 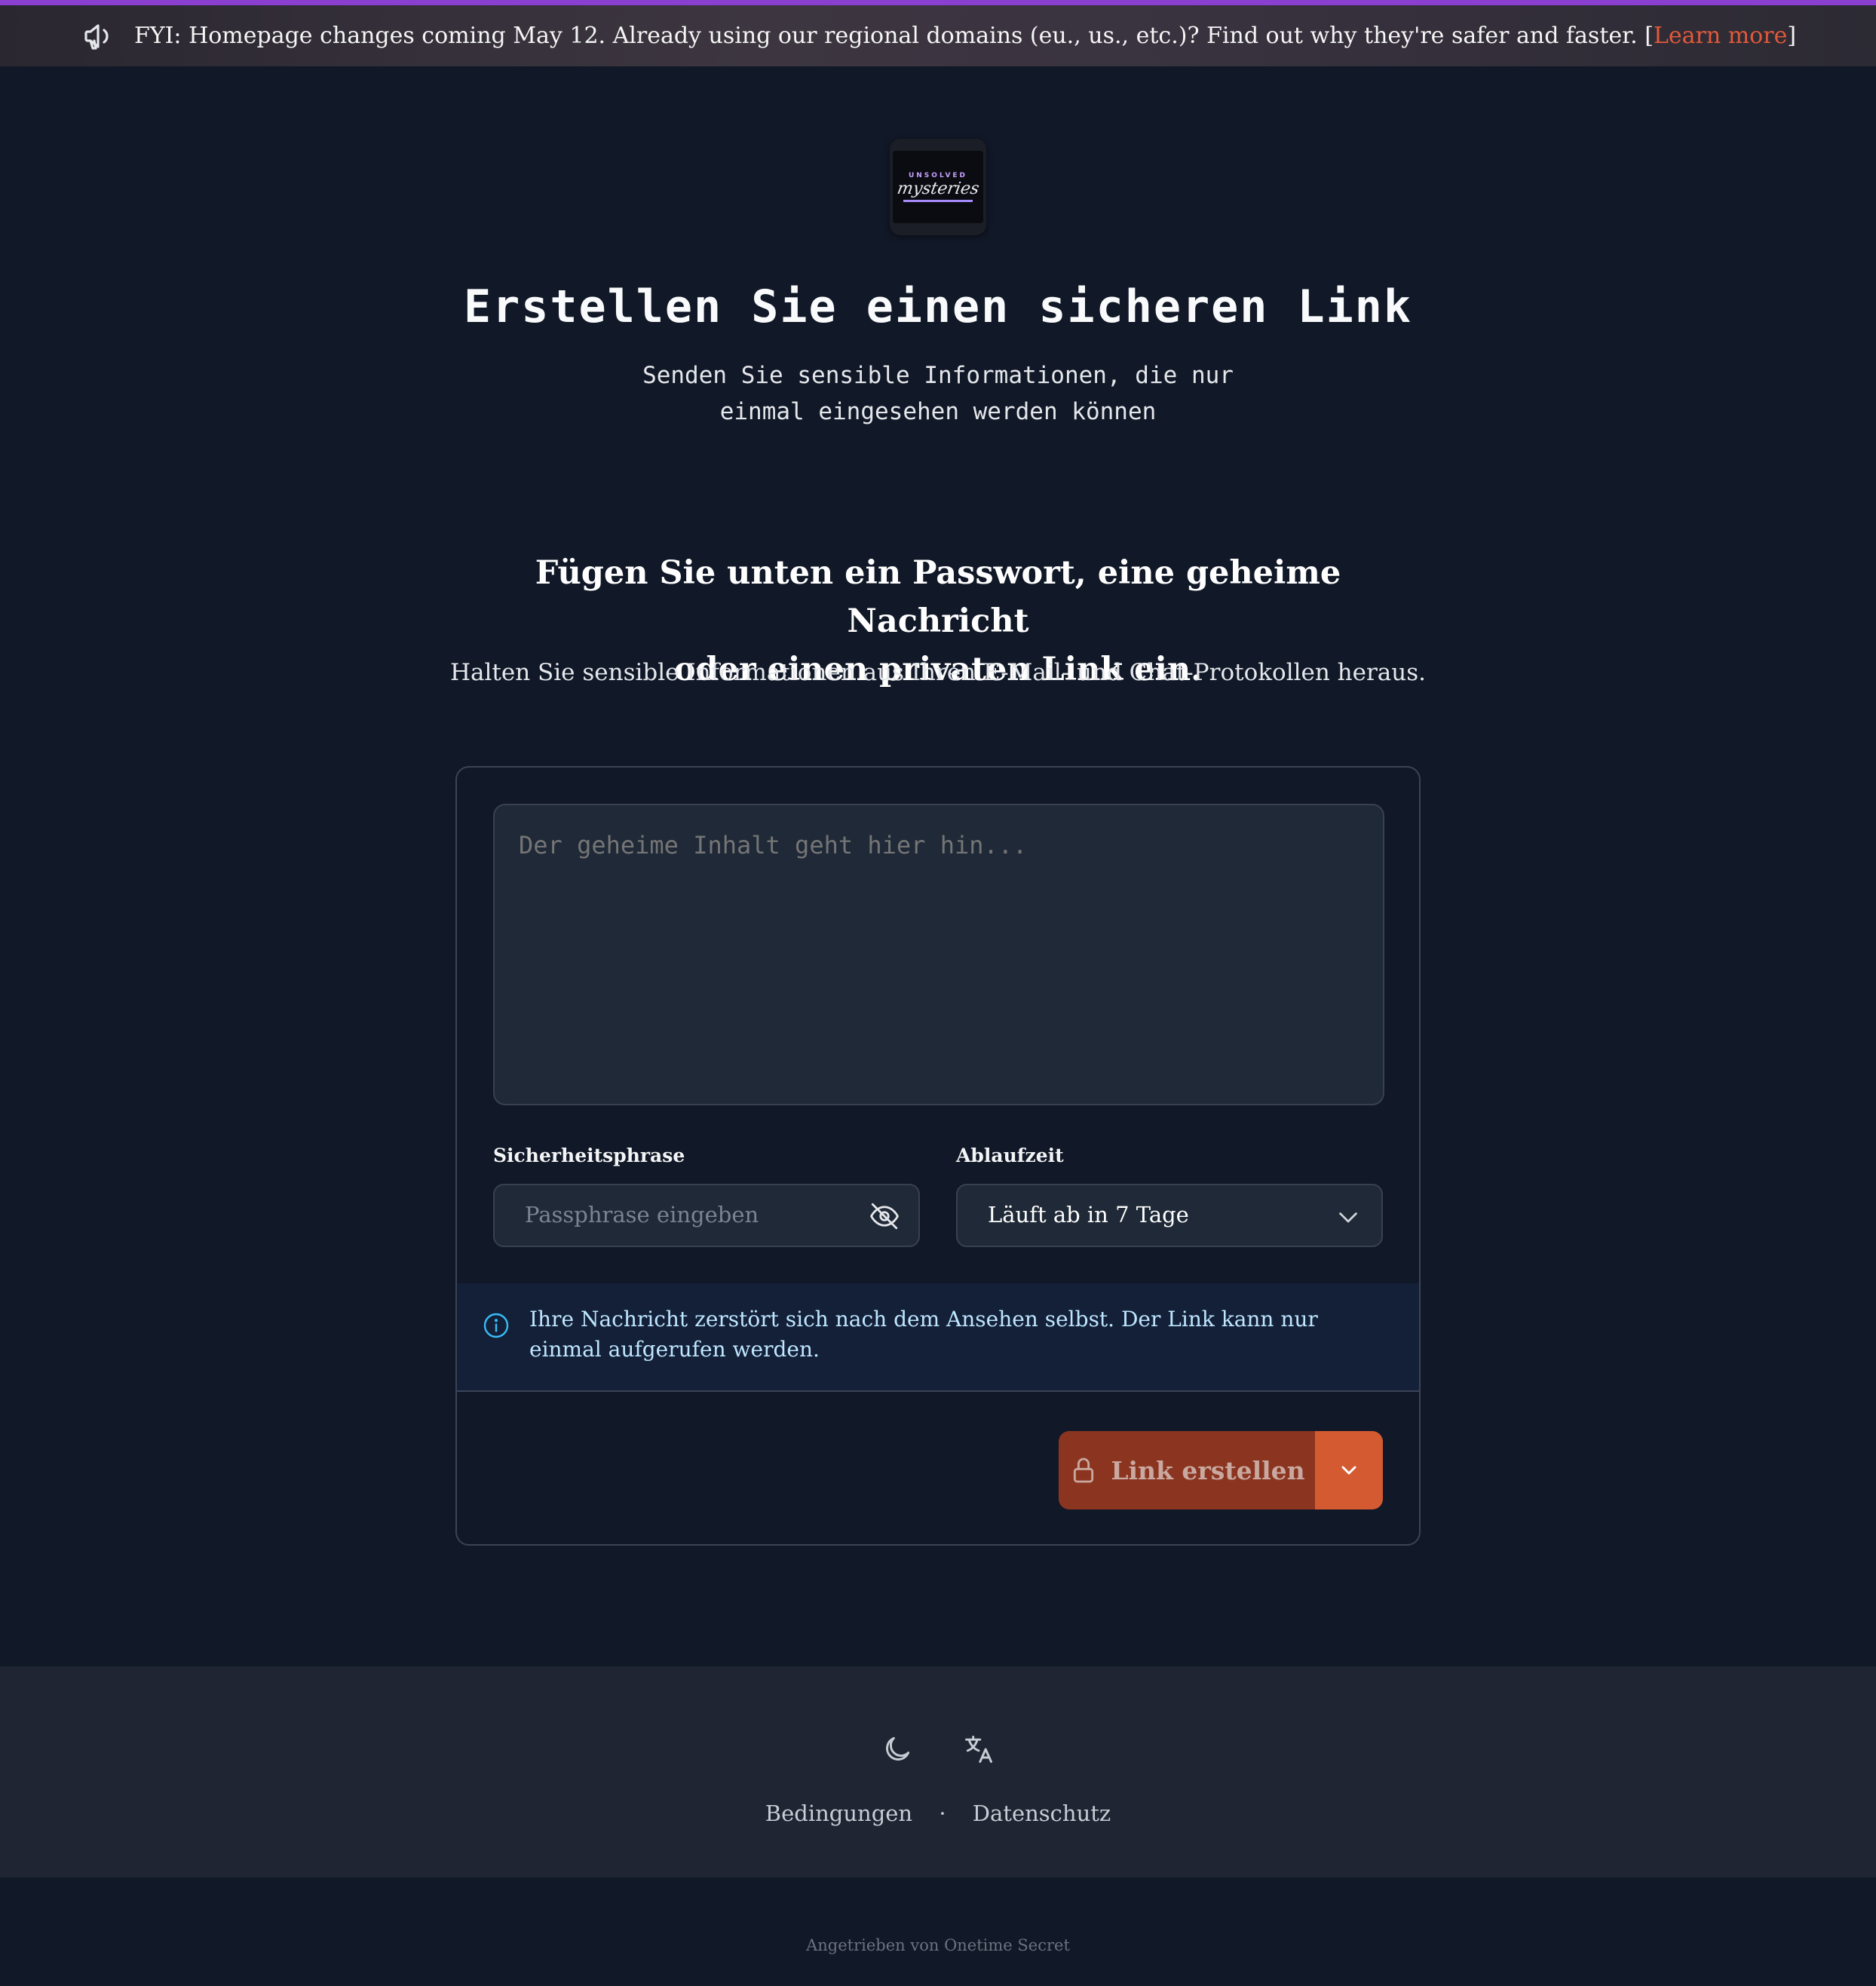 I want to click on passphrase-input: Passphrase eingeben, so click(x=642, y=1214).